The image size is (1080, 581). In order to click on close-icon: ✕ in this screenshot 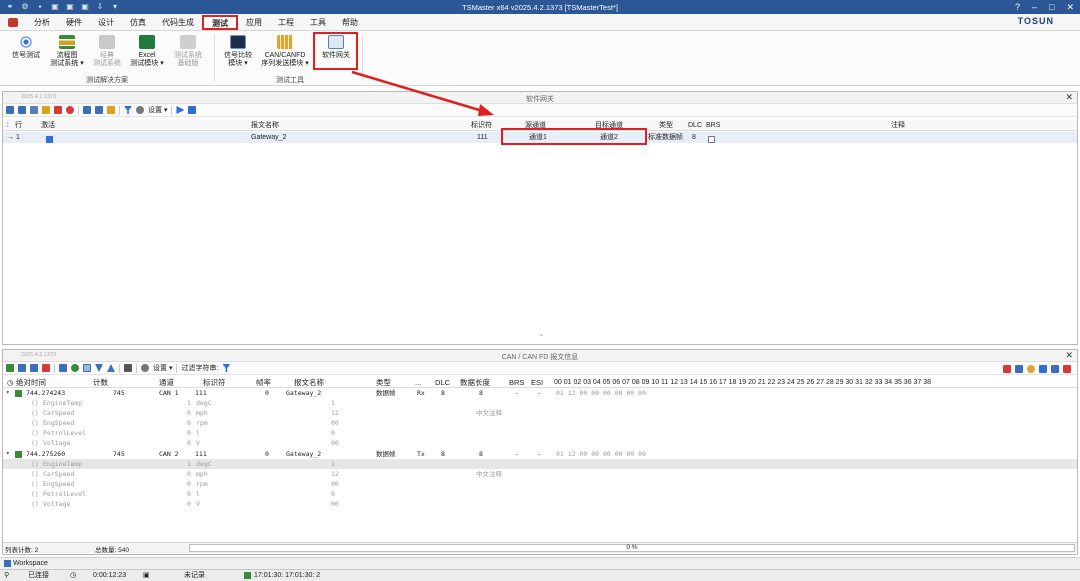, I will do `click(1069, 355)`.